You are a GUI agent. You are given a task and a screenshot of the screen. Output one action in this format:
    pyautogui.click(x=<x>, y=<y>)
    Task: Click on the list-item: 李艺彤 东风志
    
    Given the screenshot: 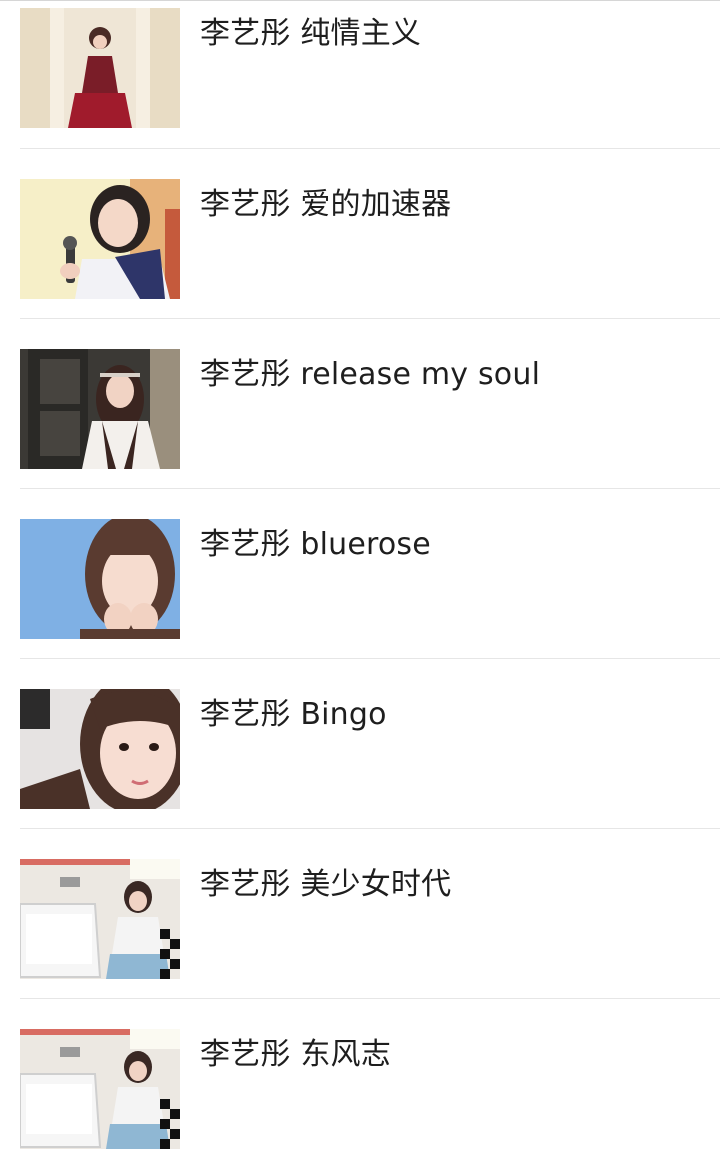 What is the action you would take?
    pyautogui.click(x=360, y=1084)
    